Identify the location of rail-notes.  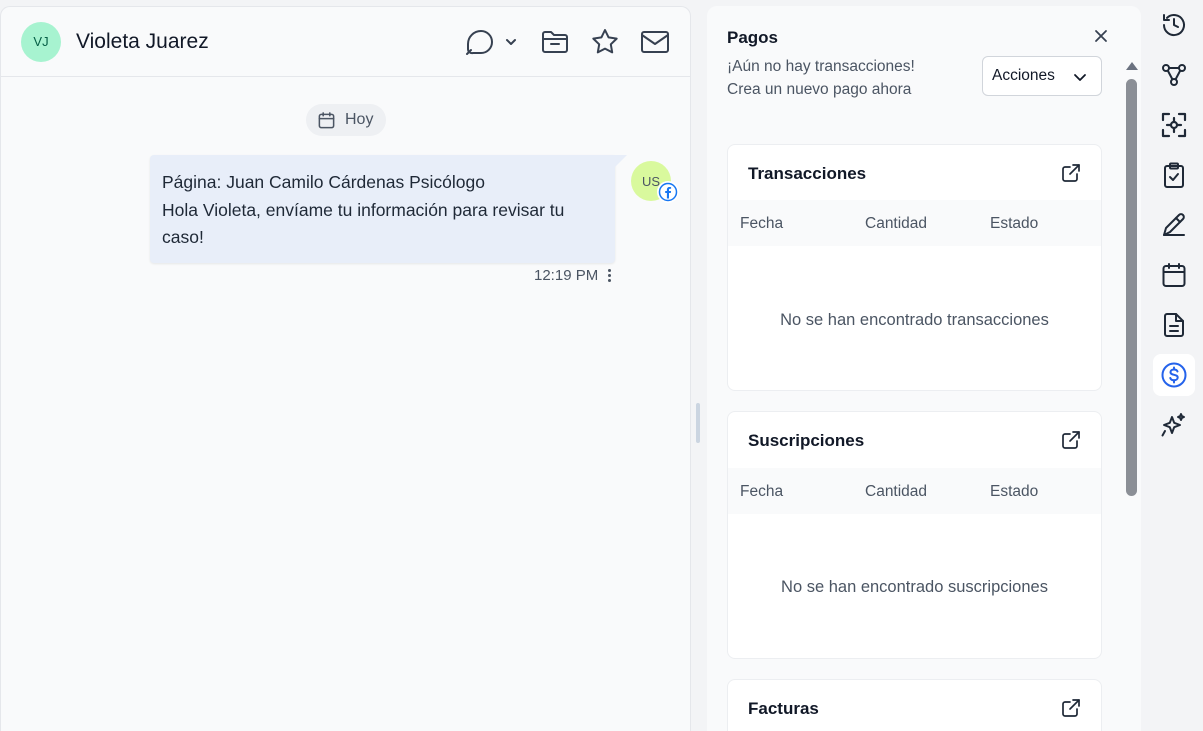
(1174, 225).